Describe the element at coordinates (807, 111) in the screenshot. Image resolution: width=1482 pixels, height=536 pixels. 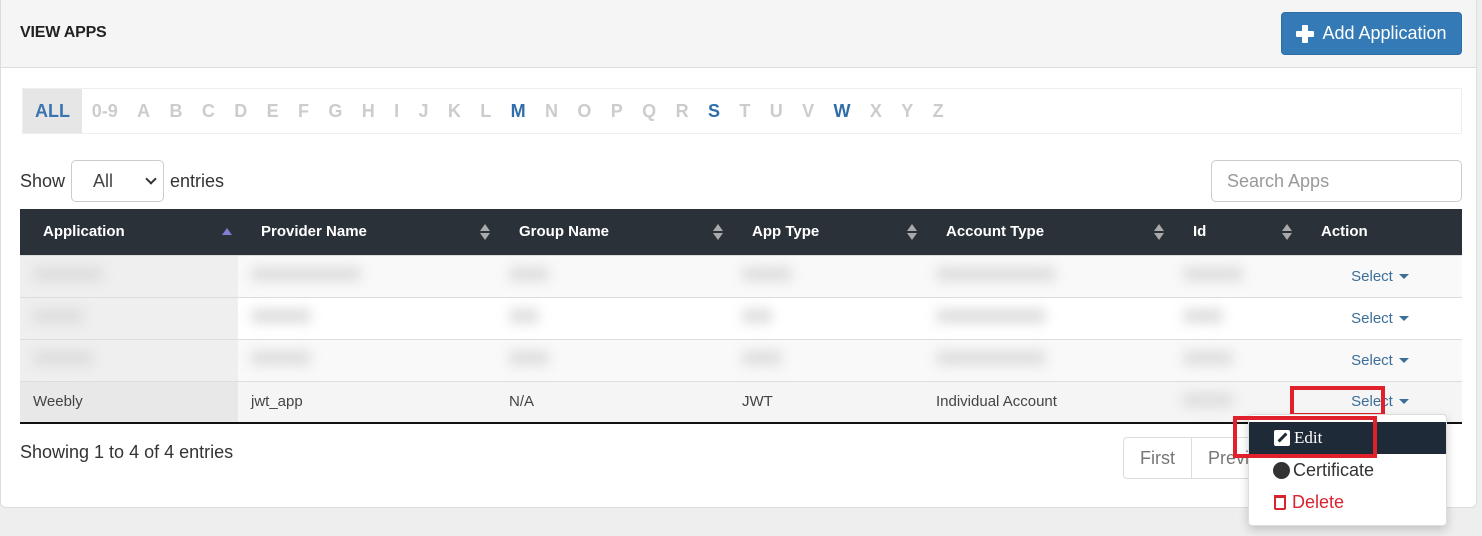
I see `alpha-filter-v: V` at that location.